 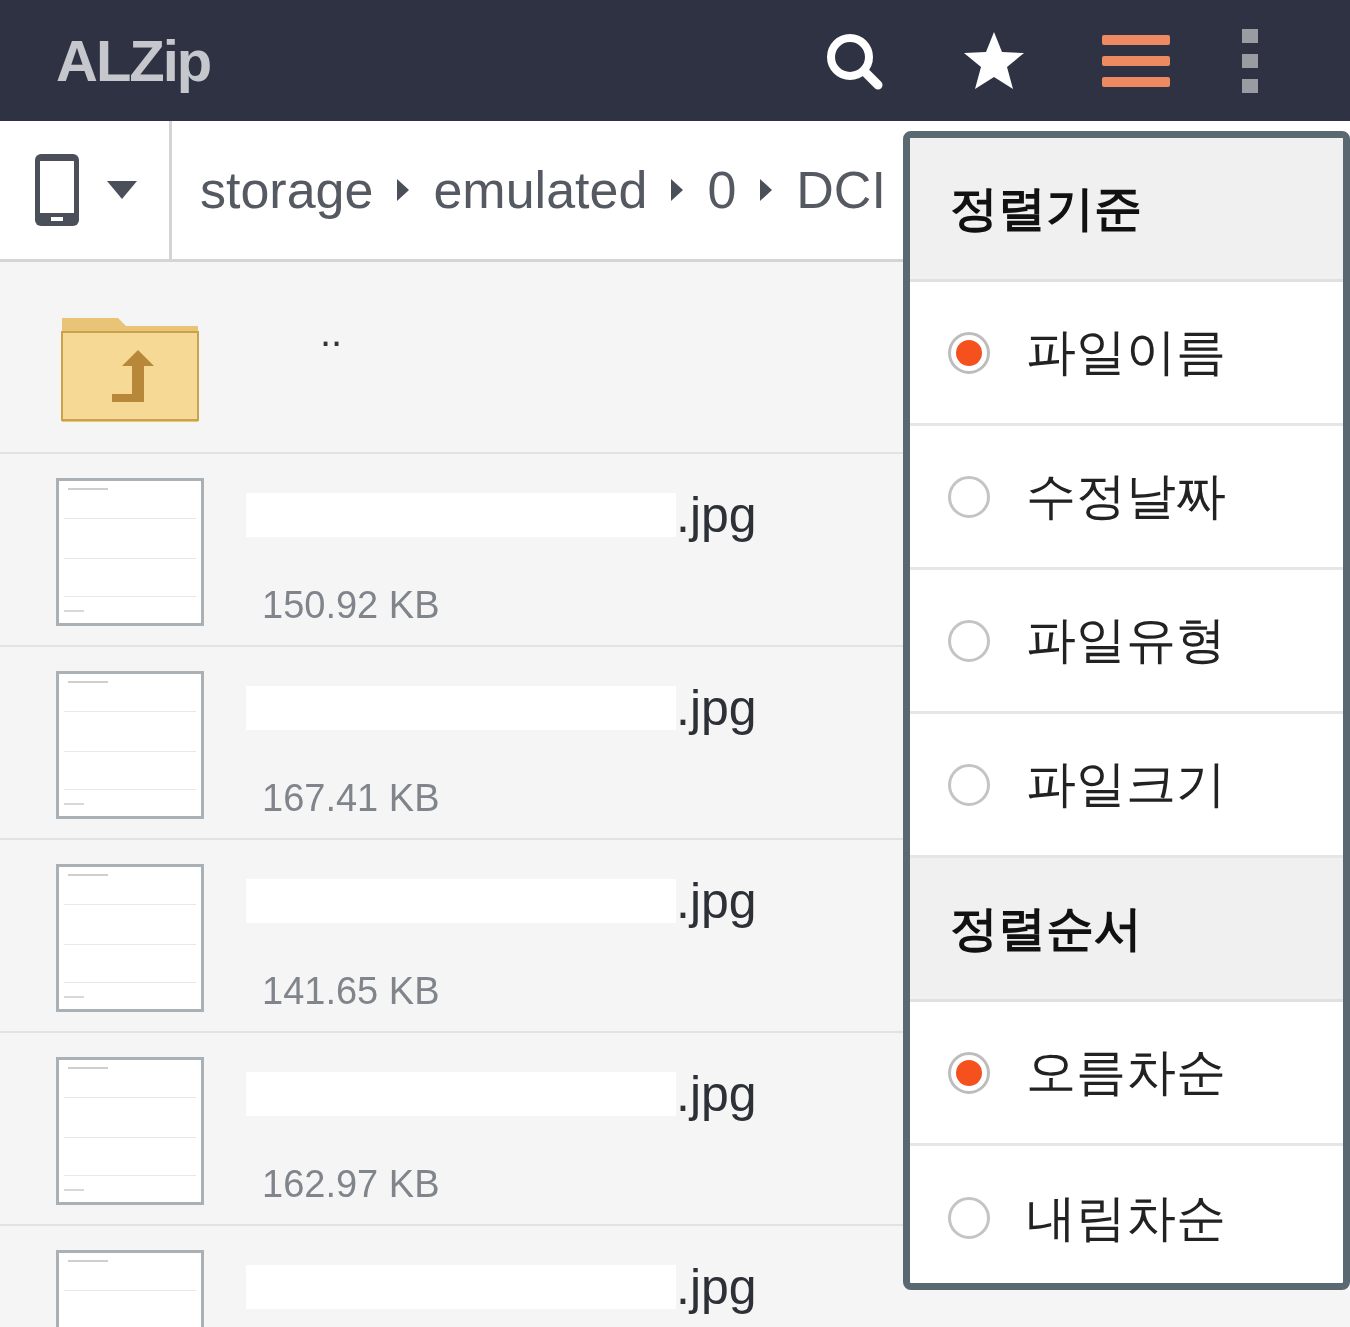 I want to click on more-icon, so click(x=1250, y=60).